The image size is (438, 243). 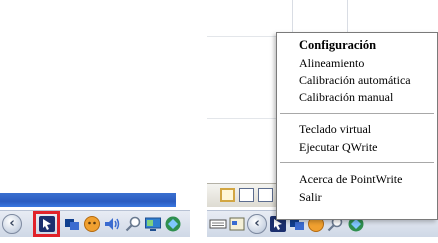 I want to click on display-icon, so click(x=153, y=224).